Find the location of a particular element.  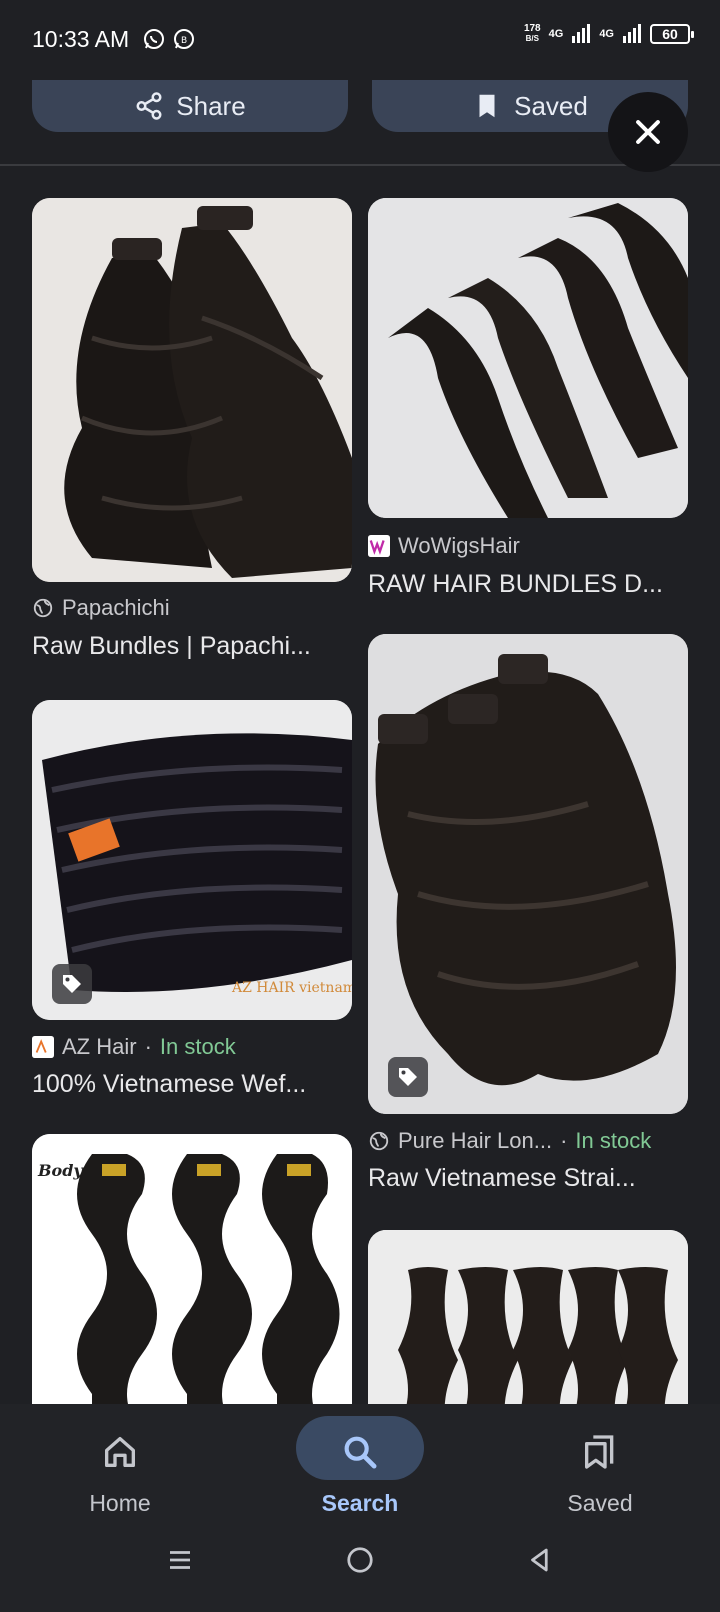

hair-photo: Body Wave is located at coordinates (192, 1284).